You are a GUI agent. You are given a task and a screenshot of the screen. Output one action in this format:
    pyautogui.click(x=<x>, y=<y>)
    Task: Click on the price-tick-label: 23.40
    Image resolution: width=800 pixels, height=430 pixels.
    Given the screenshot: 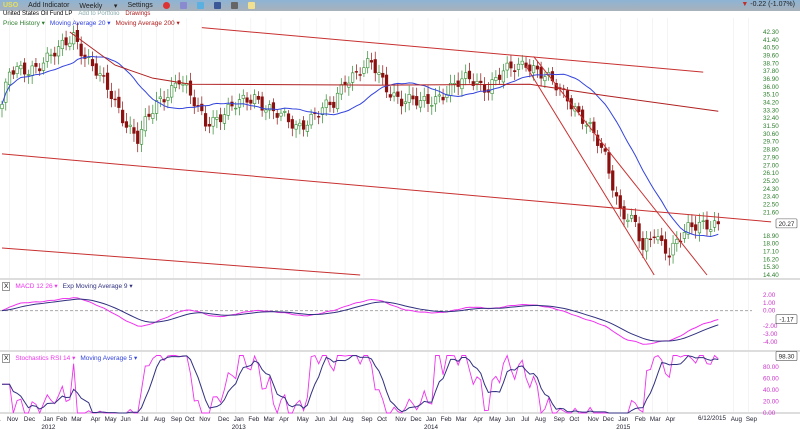 What is the action you would take?
    pyautogui.click(x=771, y=197)
    